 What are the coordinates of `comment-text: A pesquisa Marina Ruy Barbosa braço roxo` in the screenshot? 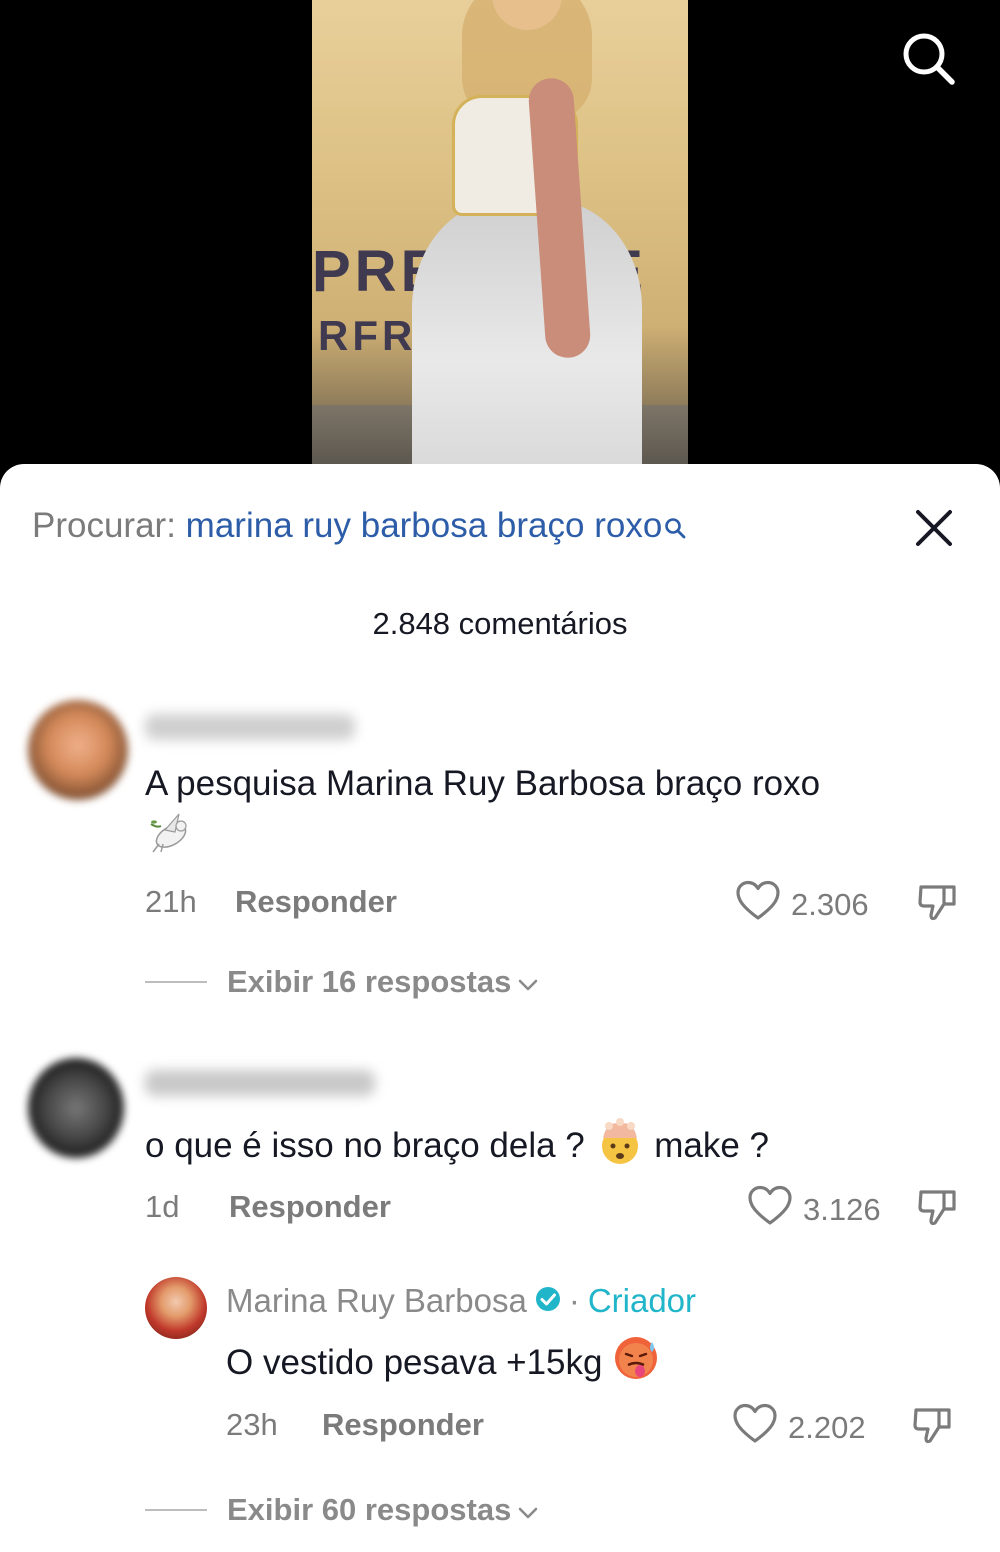 It's located at (483, 783).